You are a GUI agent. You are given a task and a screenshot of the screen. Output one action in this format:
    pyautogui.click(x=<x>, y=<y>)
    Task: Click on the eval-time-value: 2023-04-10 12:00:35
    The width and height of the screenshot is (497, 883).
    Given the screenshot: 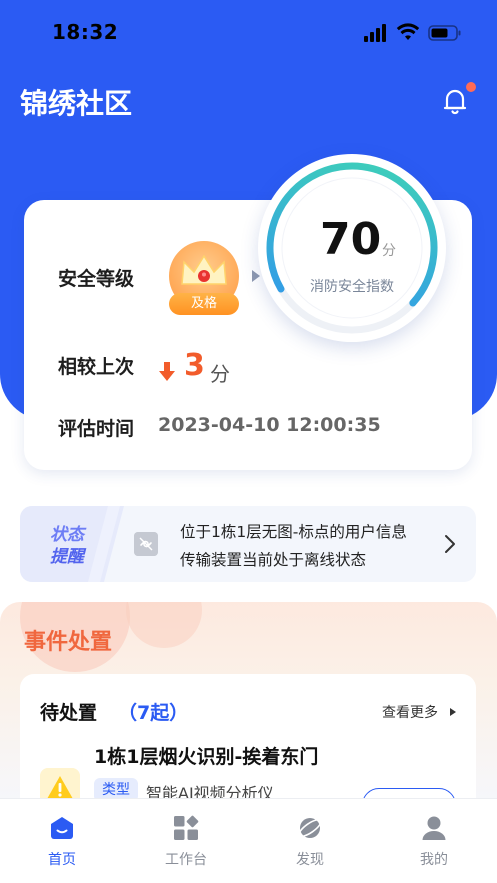 What is the action you would take?
    pyautogui.click(x=269, y=425)
    